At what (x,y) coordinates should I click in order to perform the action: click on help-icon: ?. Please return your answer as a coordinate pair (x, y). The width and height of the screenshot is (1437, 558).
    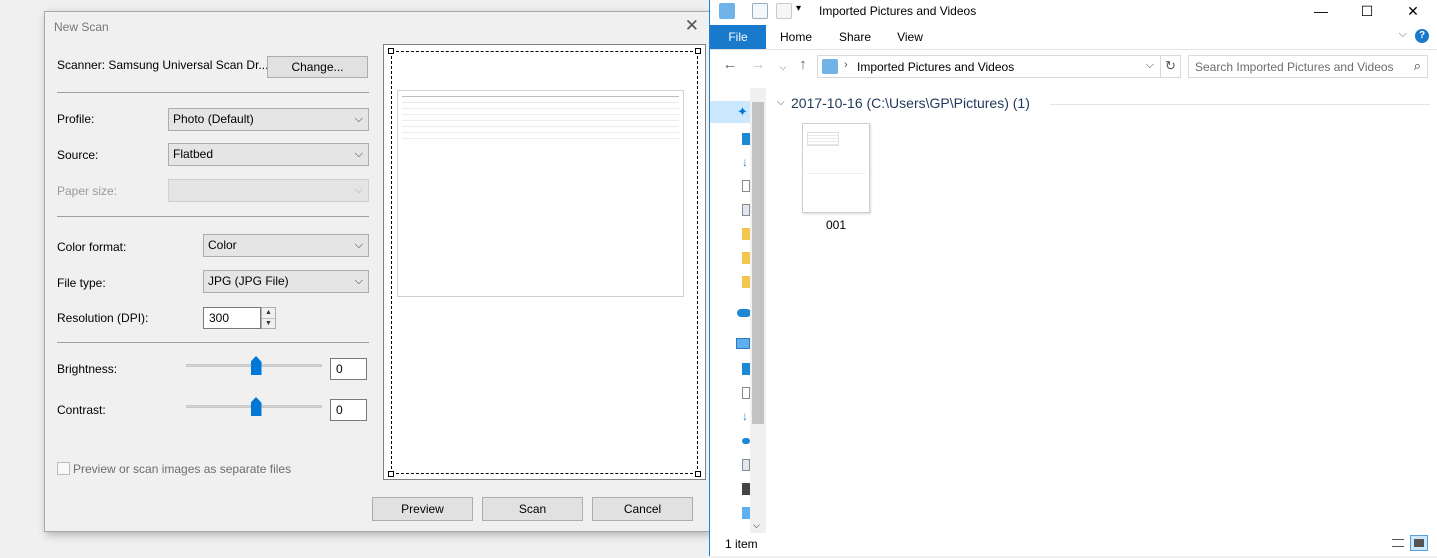
    Looking at the image, I should click on (1422, 36).